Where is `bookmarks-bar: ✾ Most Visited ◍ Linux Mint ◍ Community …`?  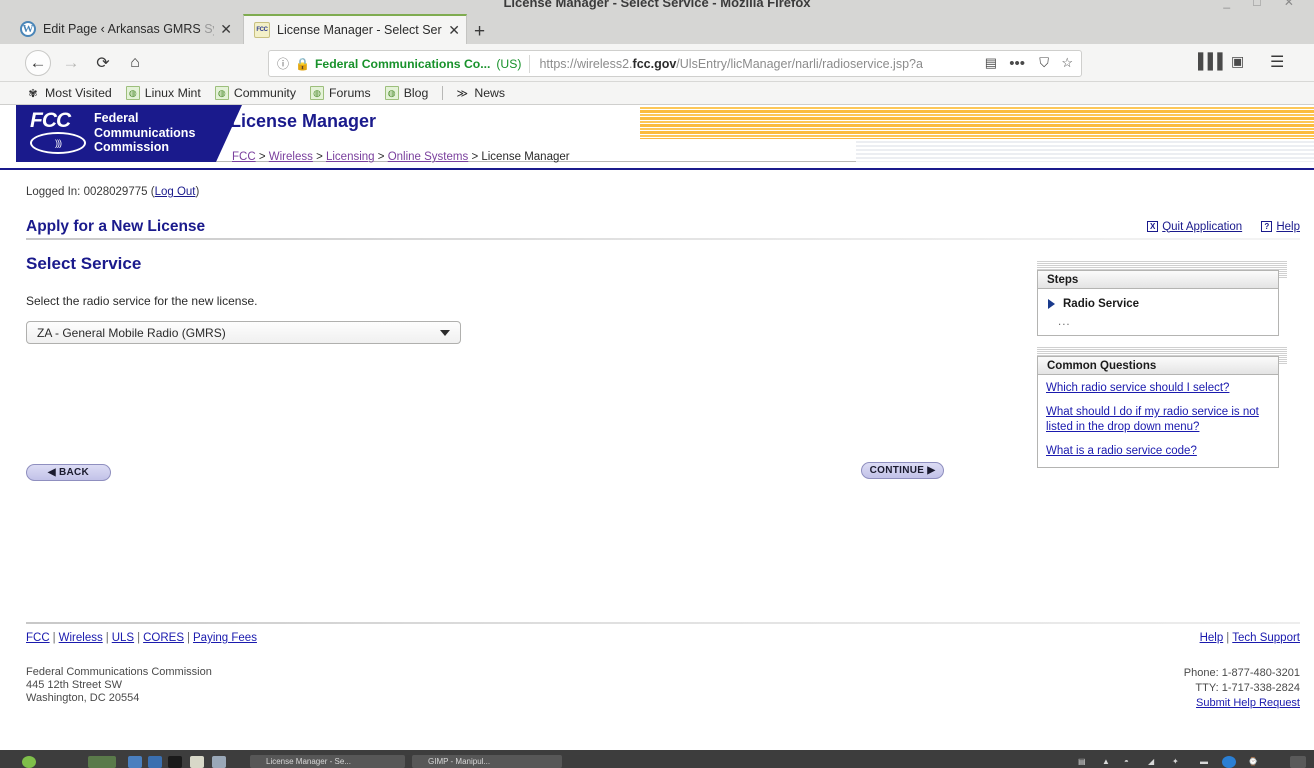
bookmarks-bar: ✾ Most Visited ◍ Linux Mint ◍ Community … is located at coordinates (657, 93).